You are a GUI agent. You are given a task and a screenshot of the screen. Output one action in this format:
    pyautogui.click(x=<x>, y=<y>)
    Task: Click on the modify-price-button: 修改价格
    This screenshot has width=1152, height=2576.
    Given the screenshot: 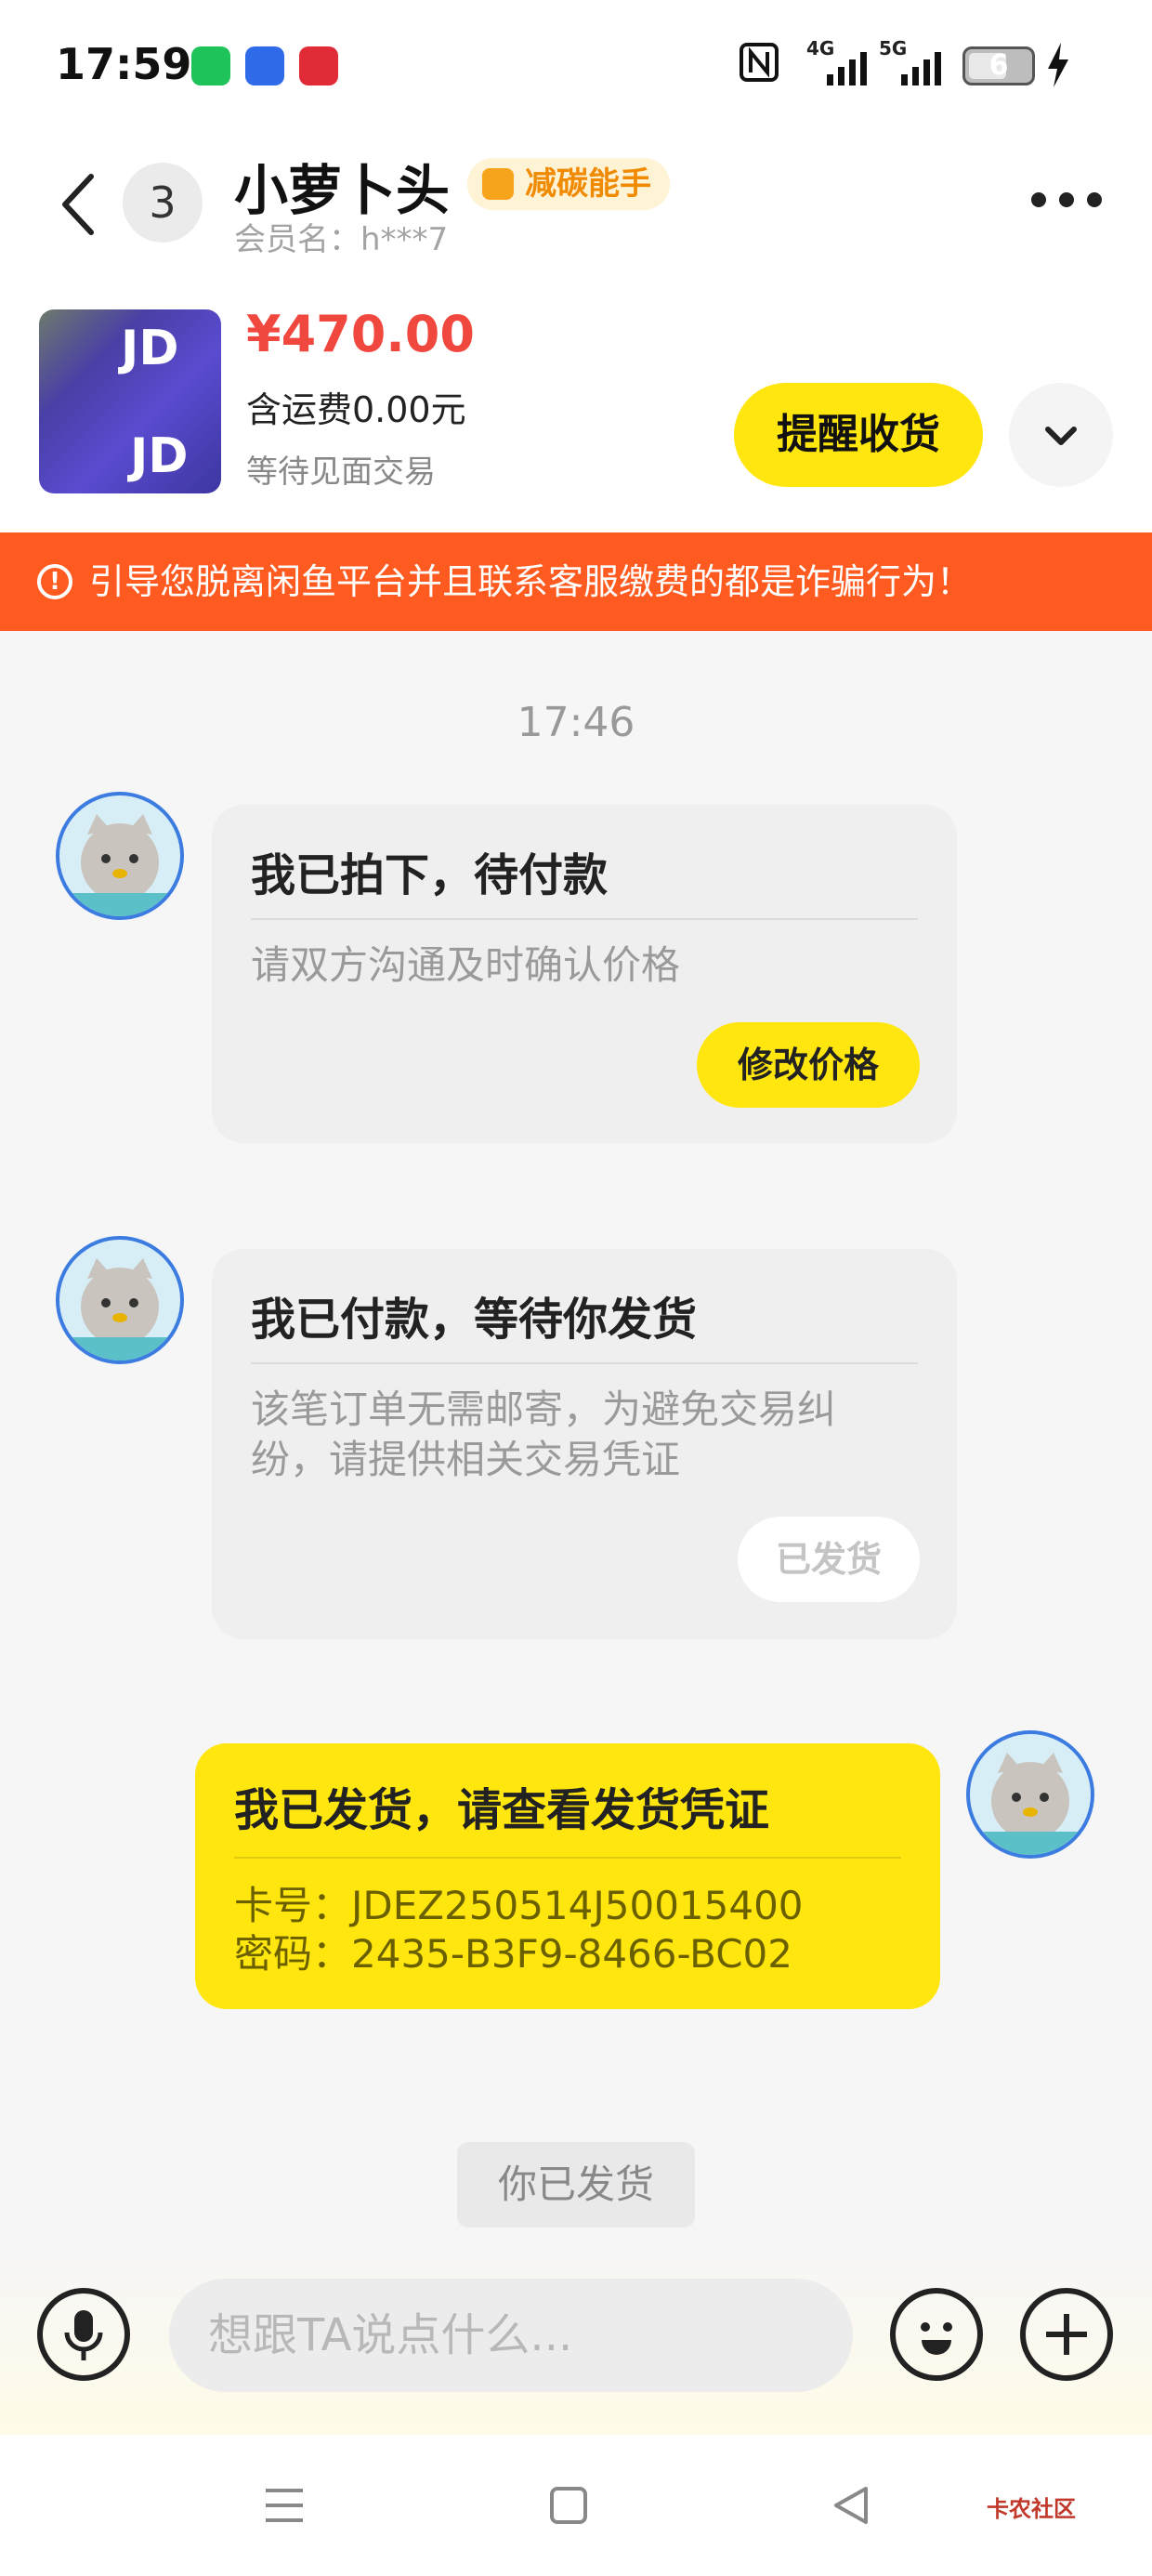 What is the action you would take?
    pyautogui.click(x=808, y=1065)
    